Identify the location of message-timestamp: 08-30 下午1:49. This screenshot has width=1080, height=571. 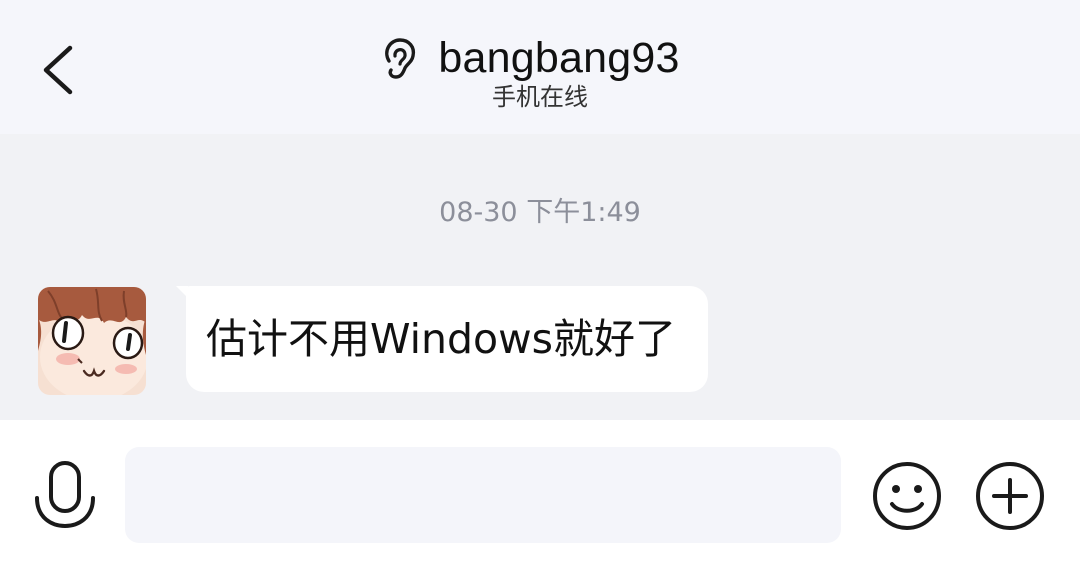
(540, 212).